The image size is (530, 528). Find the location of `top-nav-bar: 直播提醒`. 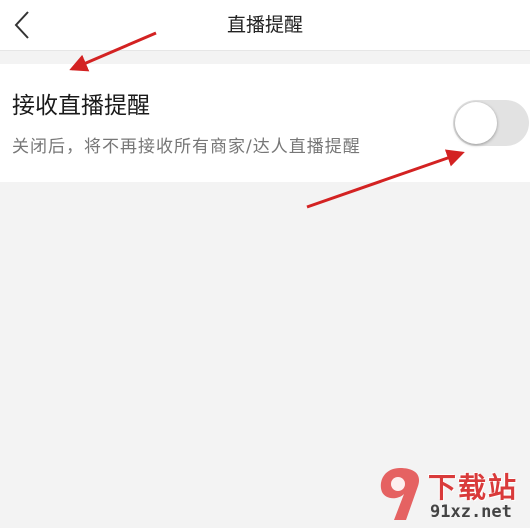

top-nav-bar: 直播提醒 is located at coordinates (265, 25).